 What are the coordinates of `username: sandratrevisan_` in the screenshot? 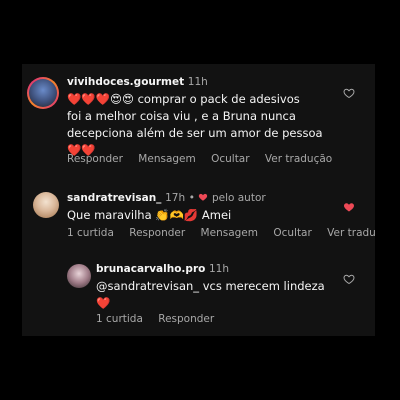 It's located at (114, 198).